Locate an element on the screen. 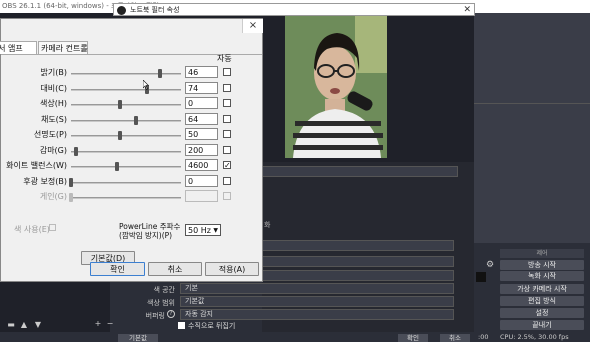 The height and width of the screenshot is (342, 590). flip-label: 수직으로 뒤집기 is located at coordinates (212, 326).